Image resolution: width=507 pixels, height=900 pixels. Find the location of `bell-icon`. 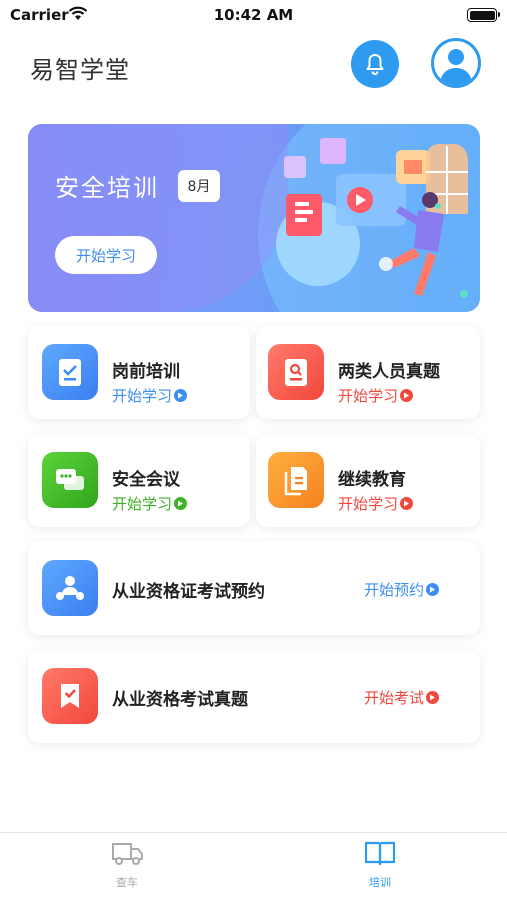

bell-icon is located at coordinates (375, 64).